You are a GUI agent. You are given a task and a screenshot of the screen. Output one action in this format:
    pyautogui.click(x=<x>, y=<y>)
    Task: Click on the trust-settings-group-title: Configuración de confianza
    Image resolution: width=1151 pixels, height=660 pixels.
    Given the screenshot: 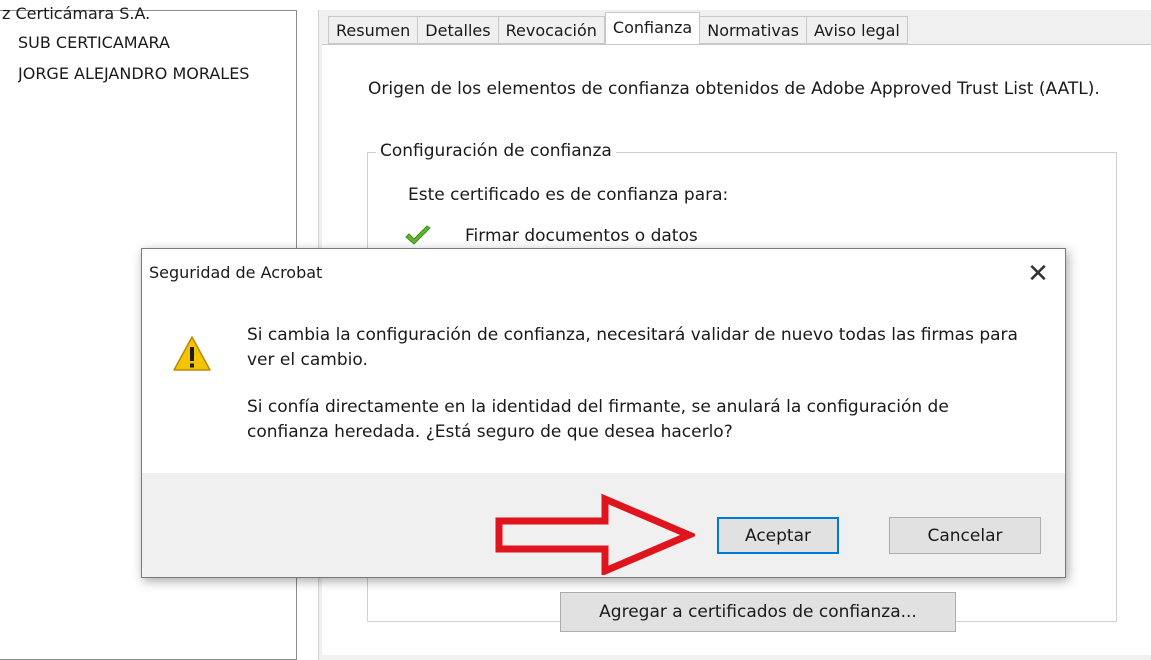 What is the action you would take?
    pyautogui.click(x=496, y=151)
    